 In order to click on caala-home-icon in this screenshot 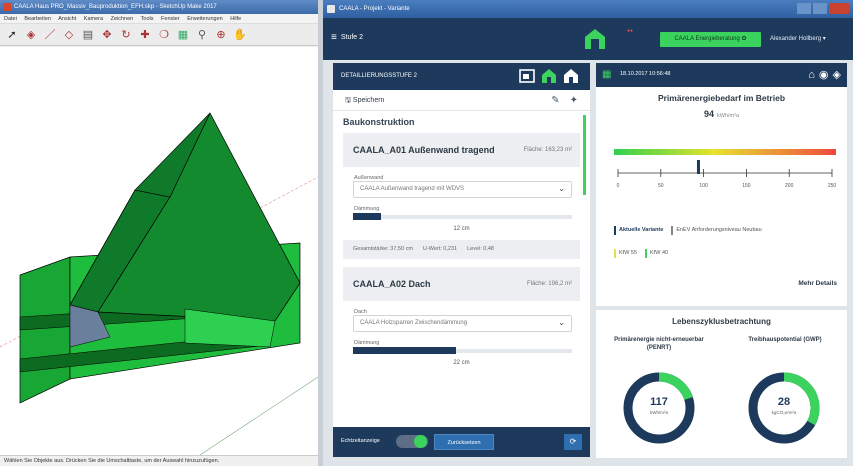, I will do `click(595, 39)`.